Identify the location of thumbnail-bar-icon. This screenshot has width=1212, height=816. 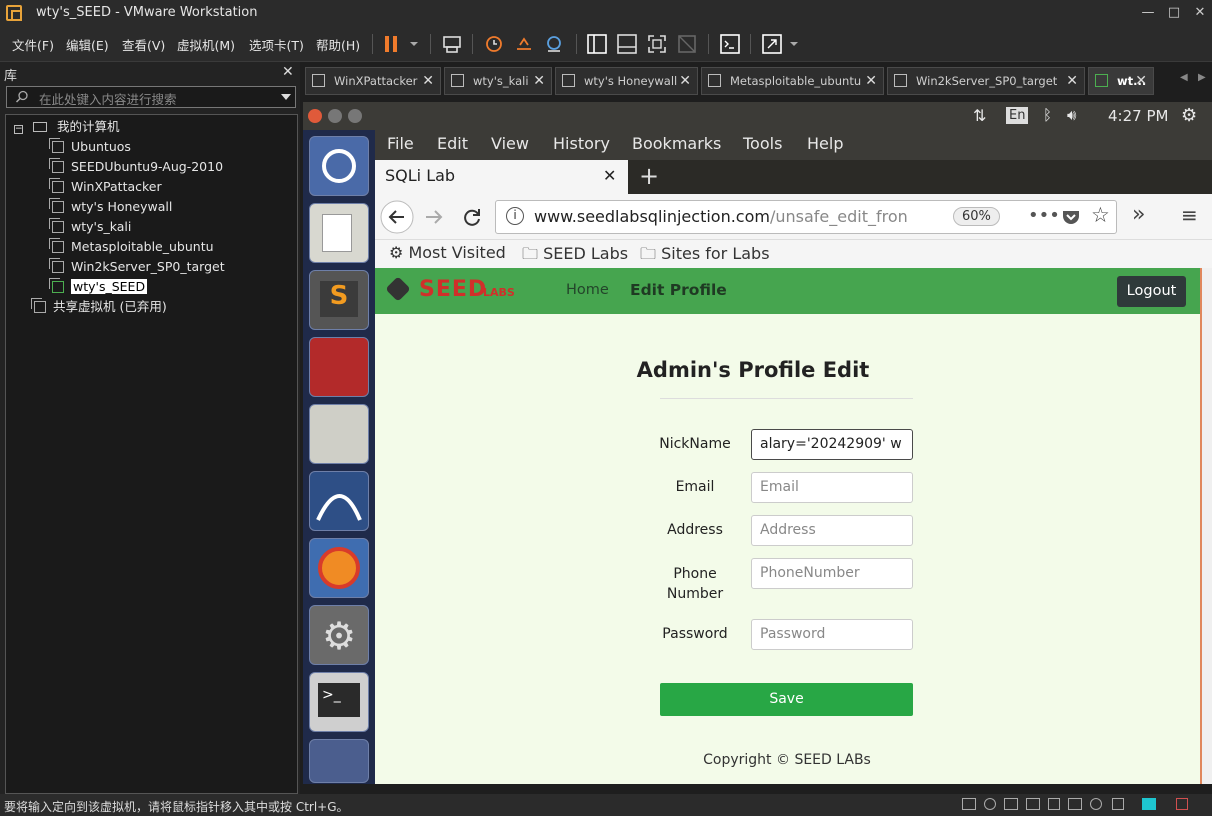
(627, 44).